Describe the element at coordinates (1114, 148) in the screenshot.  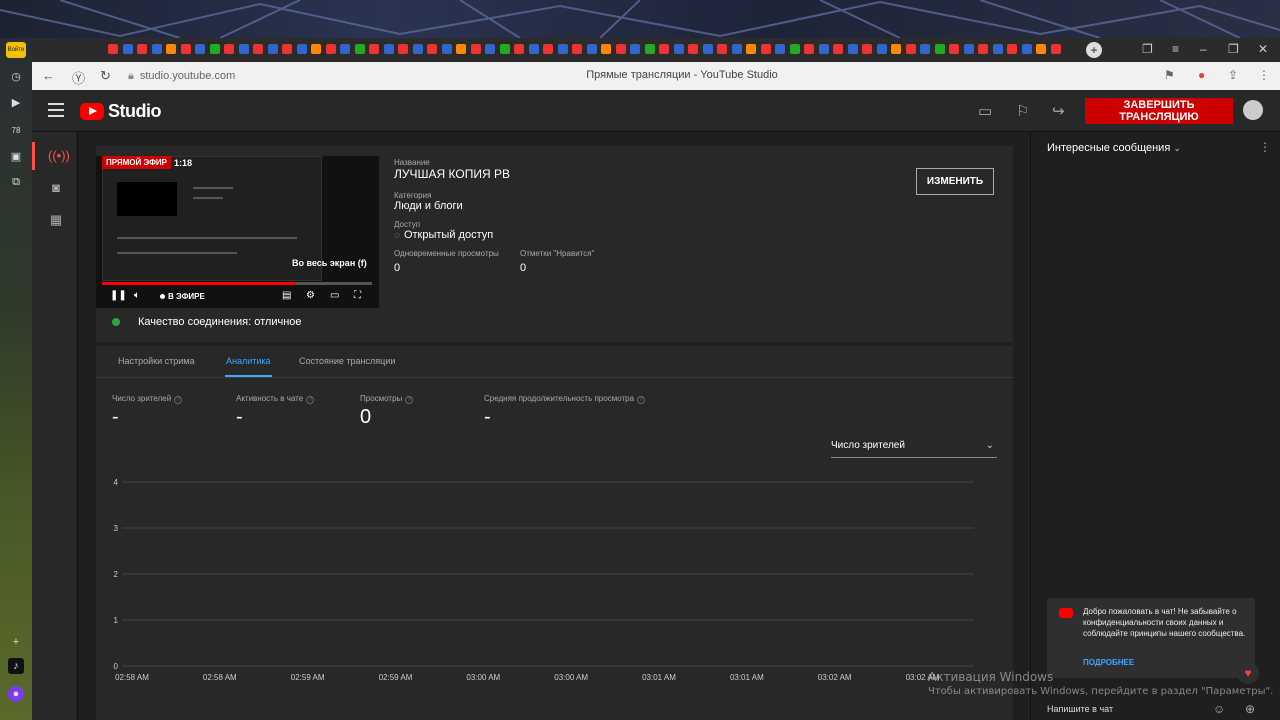
I see `chat-filter-dropdown: Интересные сообщения ⌄` at that location.